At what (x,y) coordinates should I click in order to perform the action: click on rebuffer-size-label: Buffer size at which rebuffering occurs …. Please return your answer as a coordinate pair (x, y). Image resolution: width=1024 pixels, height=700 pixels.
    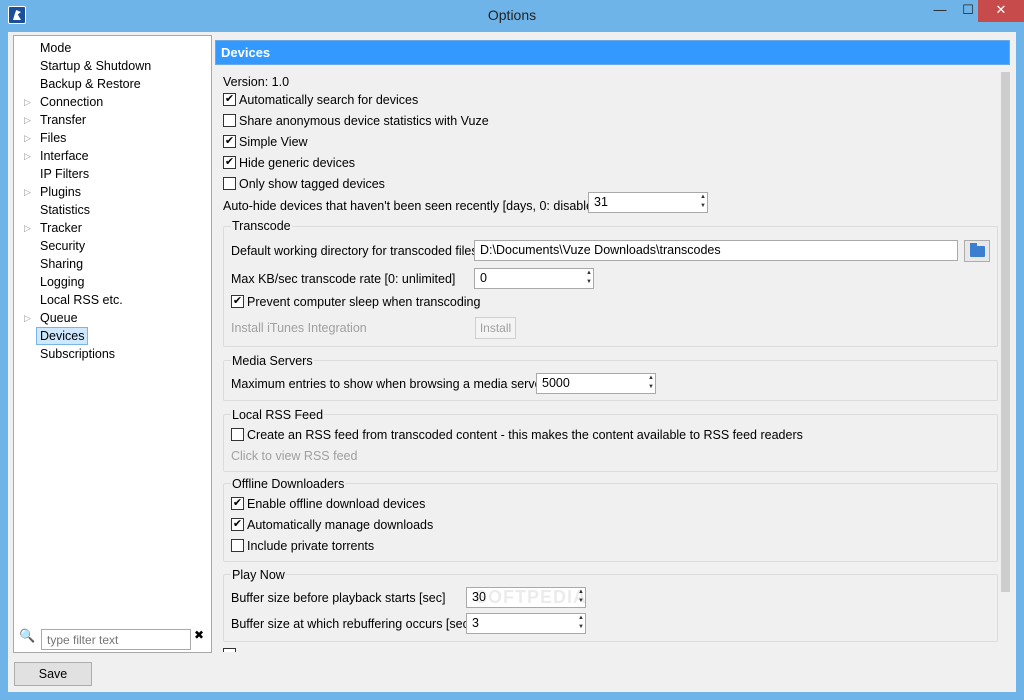
    Looking at the image, I should click on (352, 624).